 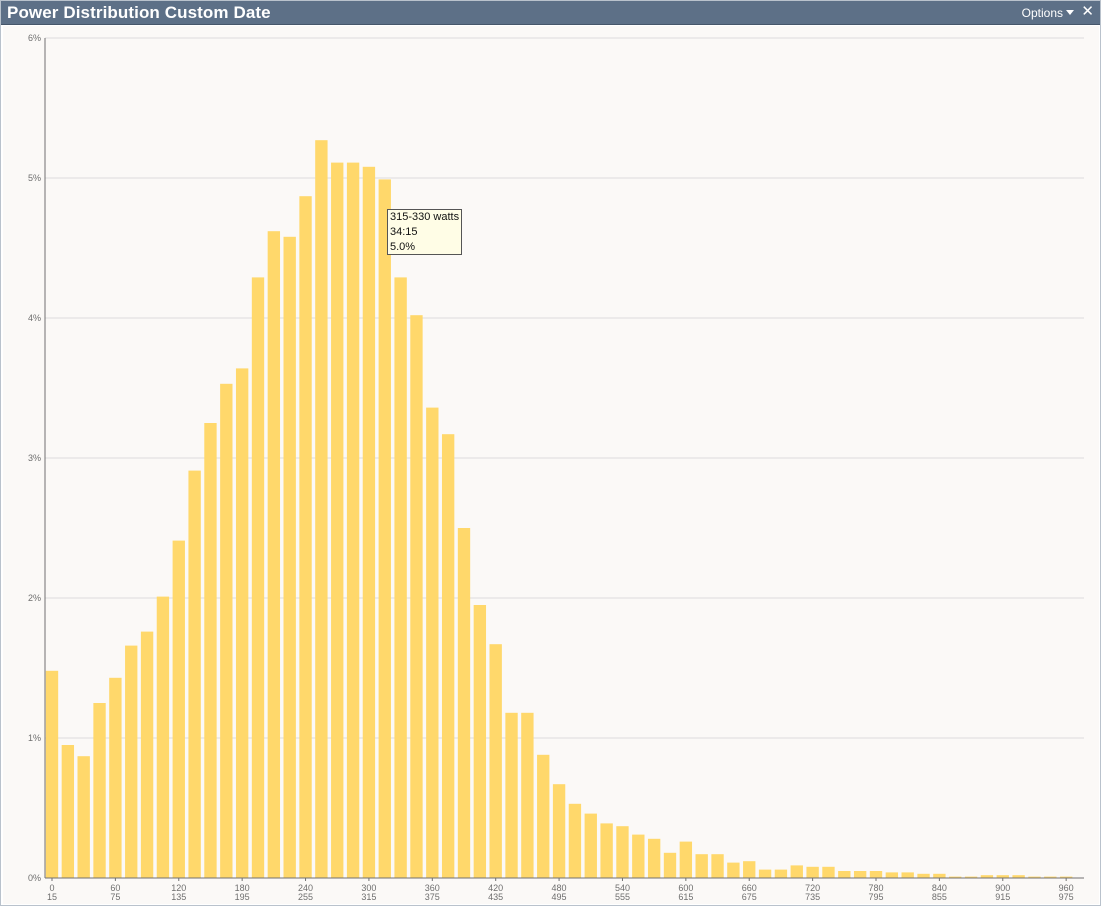 What do you see at coordinates (52, 897) in the screenshot?
I see `x-tick-label-sub: 15` at bounding box center [52, 897].